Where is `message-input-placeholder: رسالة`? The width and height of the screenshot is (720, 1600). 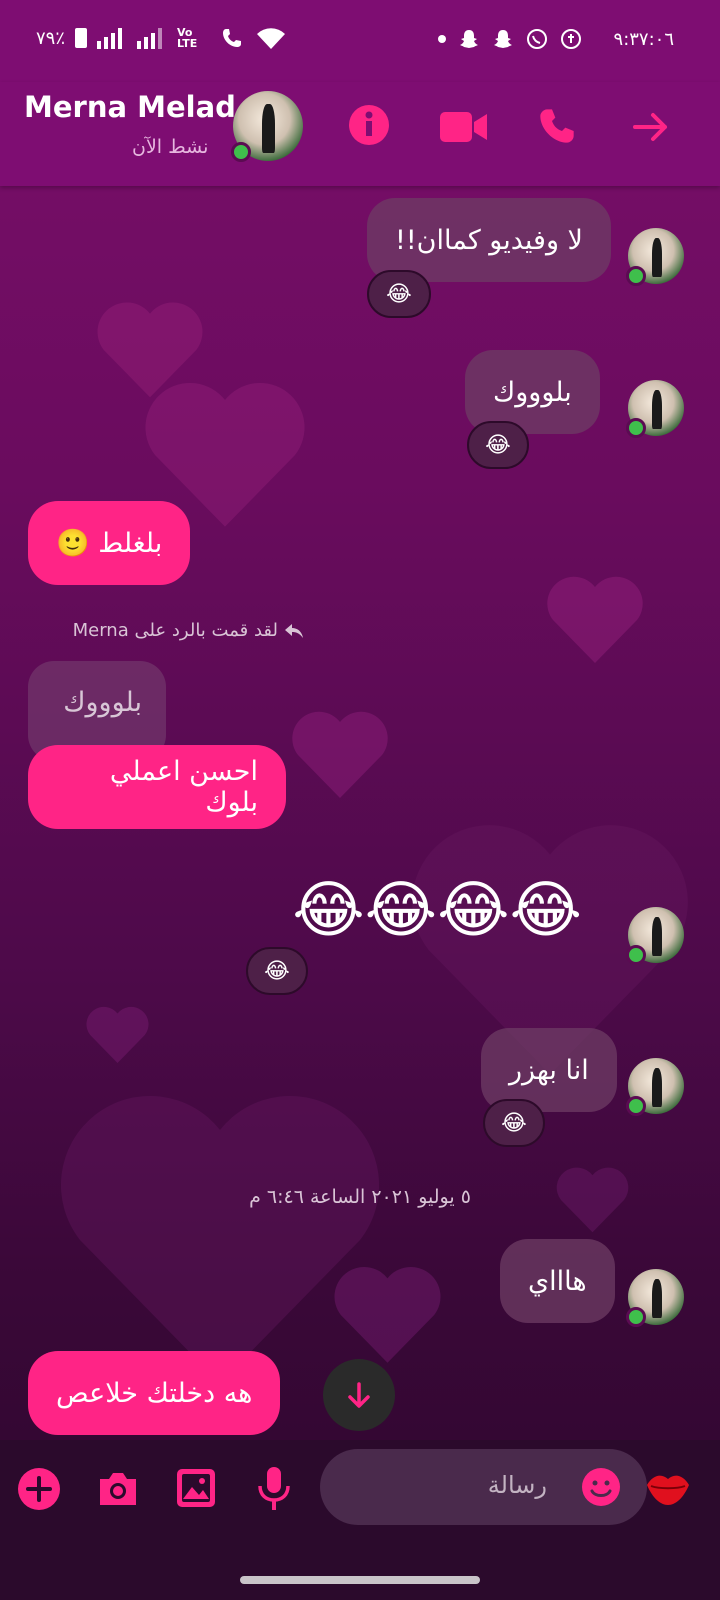 message-input-placeholder: رسالة is located at coordinates (517, 1485).